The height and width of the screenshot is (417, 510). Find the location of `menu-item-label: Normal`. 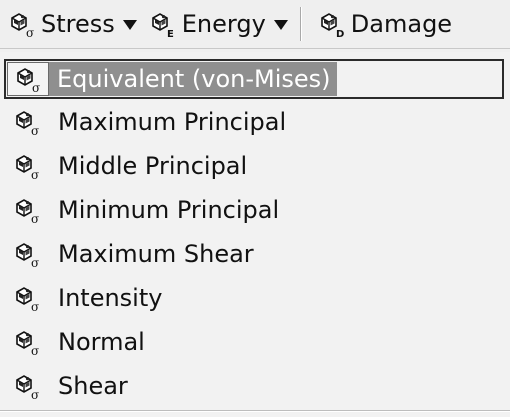

menu-item-label: Normal is located at coordinates (101, 342).